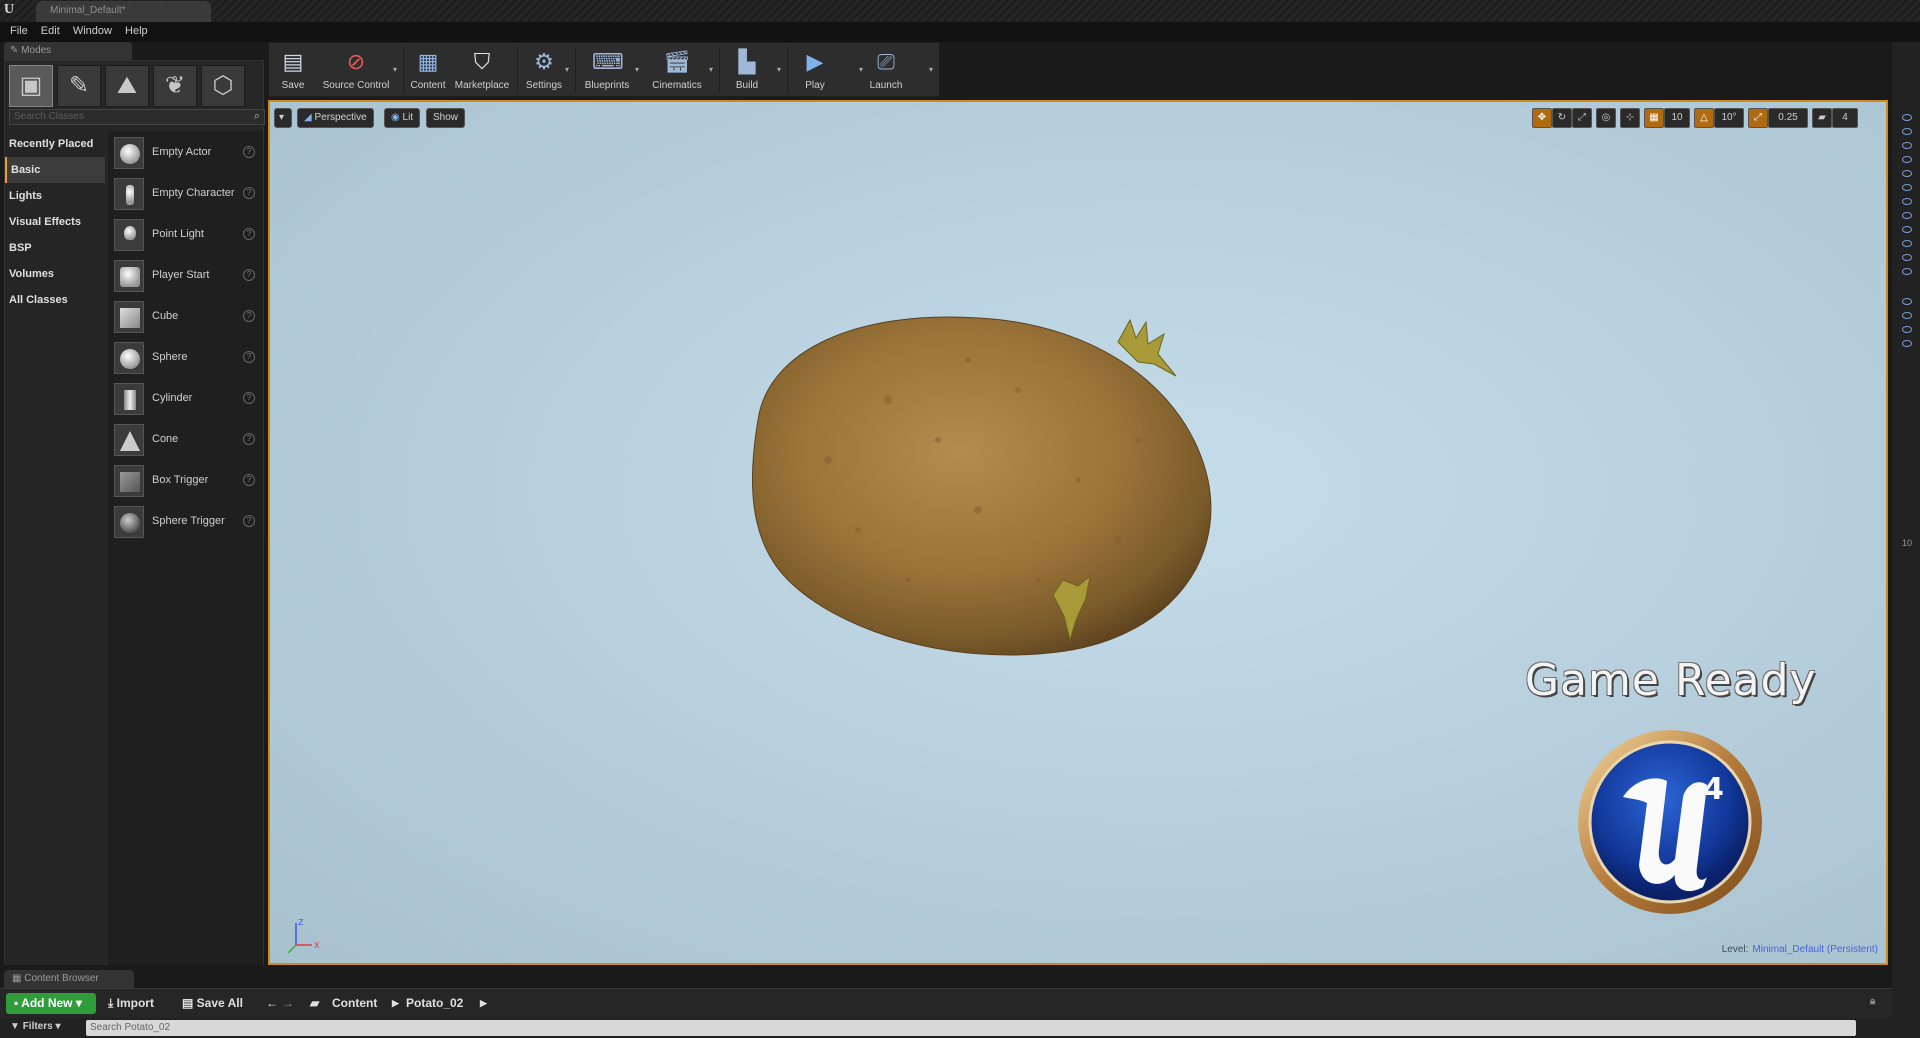 The image size is (1920, 1038). Describe the element at coordinates (971, 1028) in the screenshot. I see `content-search-input: Search Potato_02` at that location.